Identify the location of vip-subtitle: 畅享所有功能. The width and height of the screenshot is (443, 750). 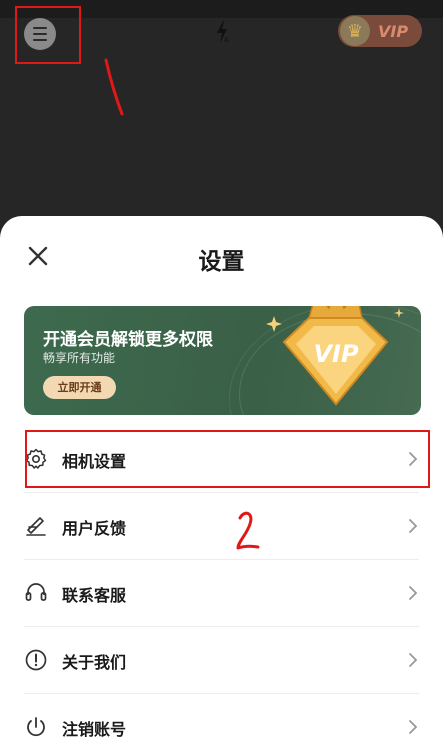
(79, 358).